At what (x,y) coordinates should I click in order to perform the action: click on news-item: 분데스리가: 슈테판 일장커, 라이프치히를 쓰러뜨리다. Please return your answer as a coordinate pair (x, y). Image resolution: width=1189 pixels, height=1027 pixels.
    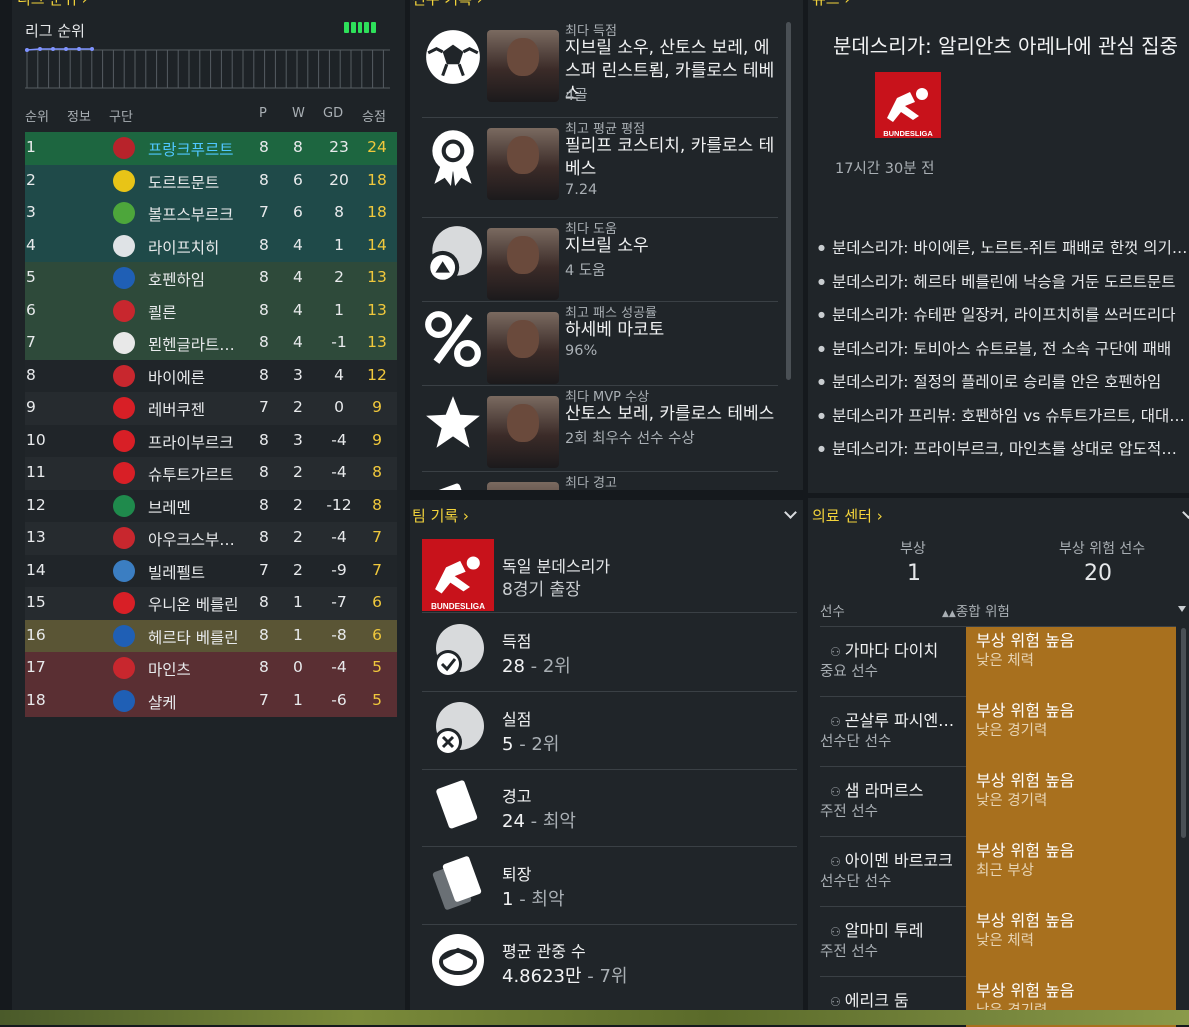
    Looking at the image, I should click on (1003, 314).